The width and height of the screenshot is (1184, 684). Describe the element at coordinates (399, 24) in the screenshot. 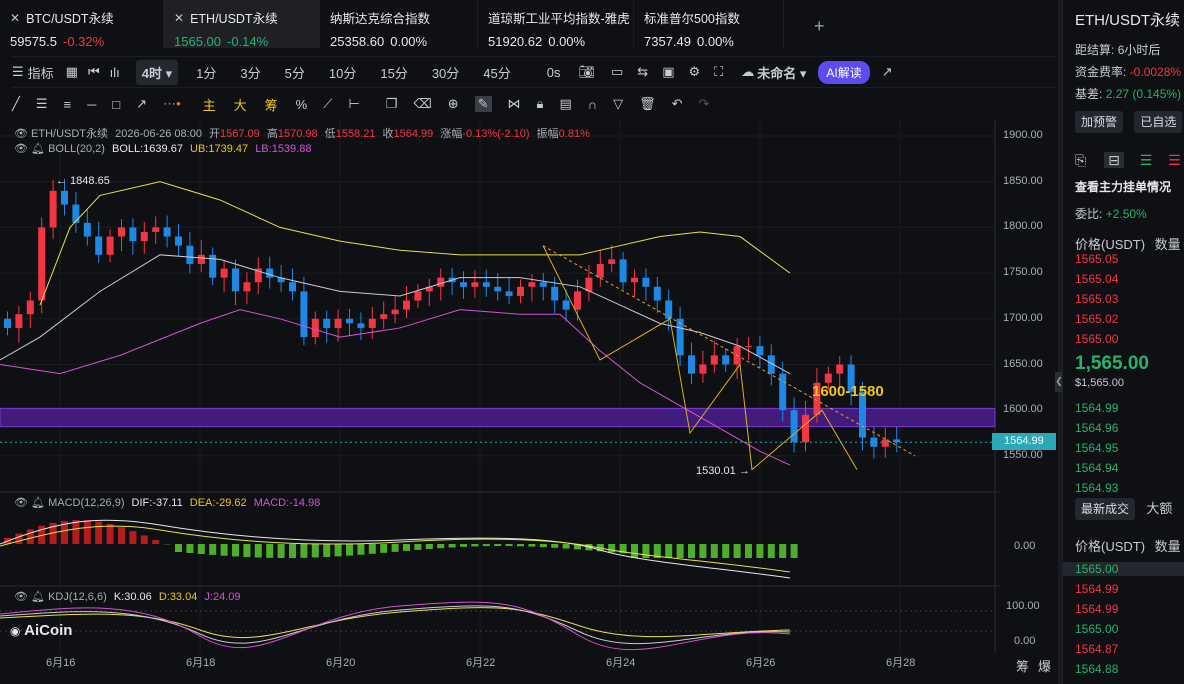

I see `ticker-tab: 纳斯达克综合指数 25358.60 0.00%` at that location.